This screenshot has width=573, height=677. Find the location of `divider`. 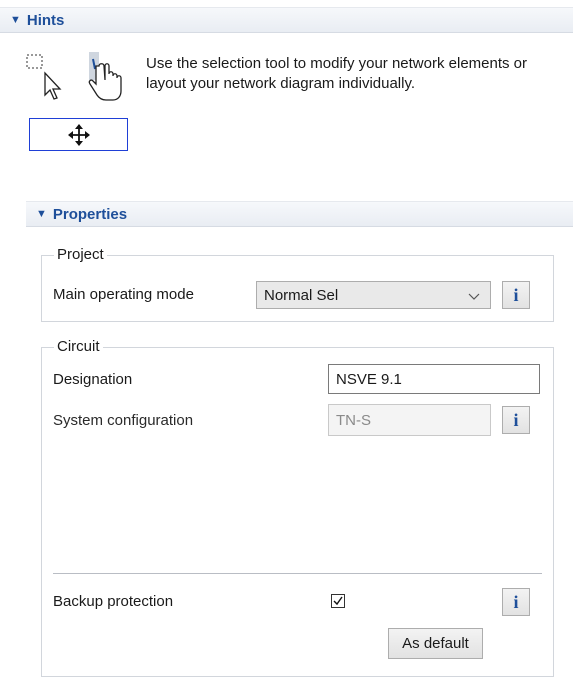

divider is located at coordinates (297, 573).